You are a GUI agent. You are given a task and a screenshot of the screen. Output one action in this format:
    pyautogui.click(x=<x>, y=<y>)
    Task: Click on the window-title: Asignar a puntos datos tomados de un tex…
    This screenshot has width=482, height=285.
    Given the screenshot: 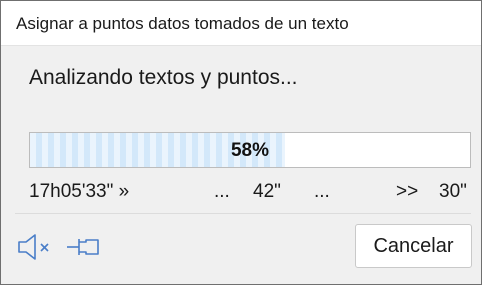 What is the action you would take?
    pyautogui.click(x=182, y=23)
    